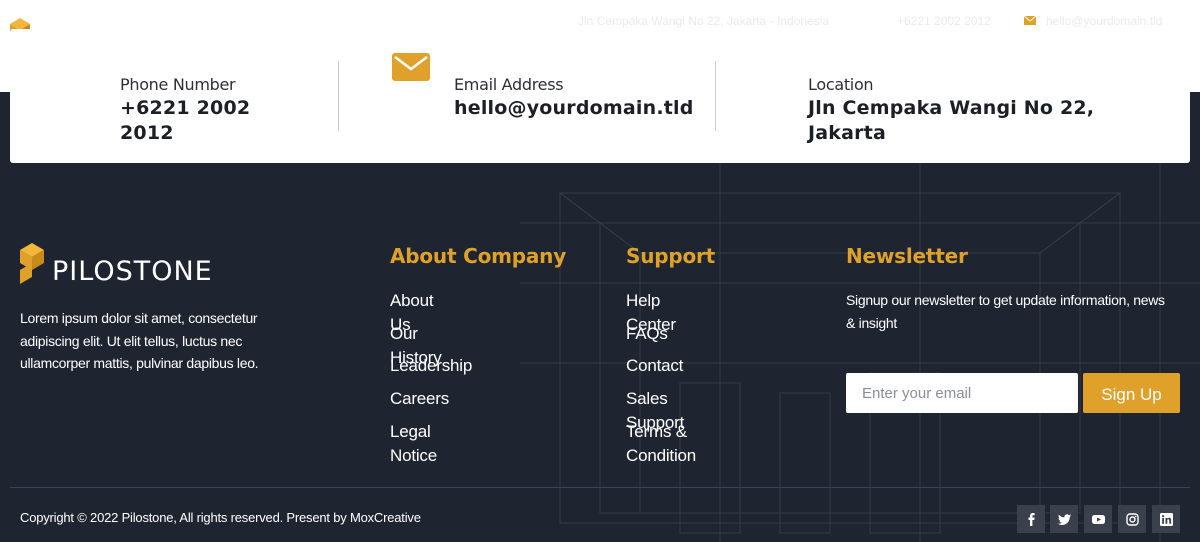 This screenshot has width=1200, height=542. What do you see at coordinates (478, 256) in the screenshot?
I see `about-company-title: About Company` at bounding box center [478, 256].